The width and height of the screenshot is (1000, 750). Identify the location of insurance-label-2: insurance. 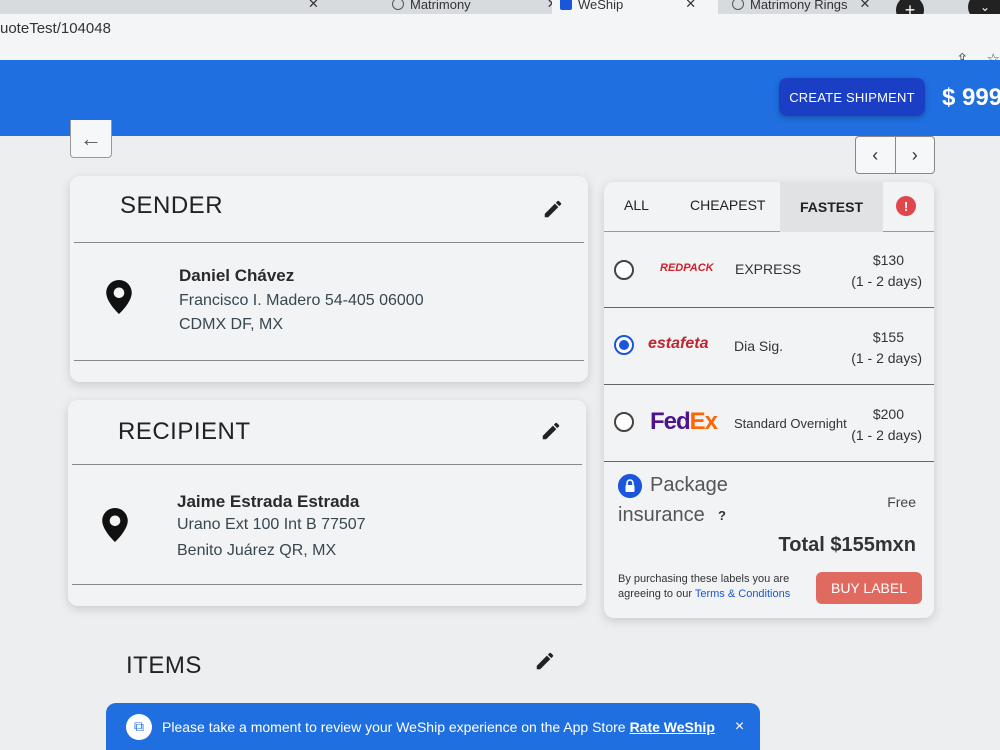
(661, 515).